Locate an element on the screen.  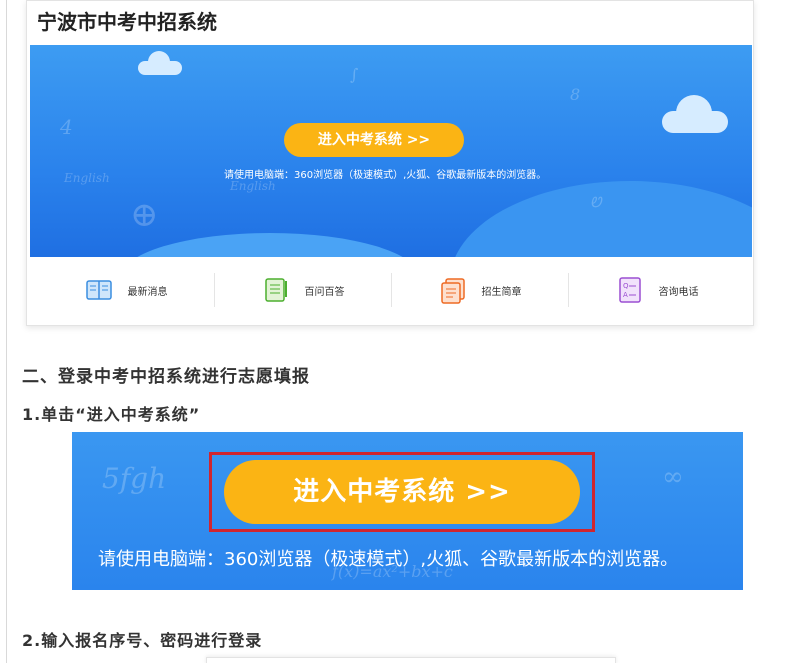
portal-nav: 最新消息 百问百答 招生简章 Q A 咨询电话 is located at coordinates (391, 290).